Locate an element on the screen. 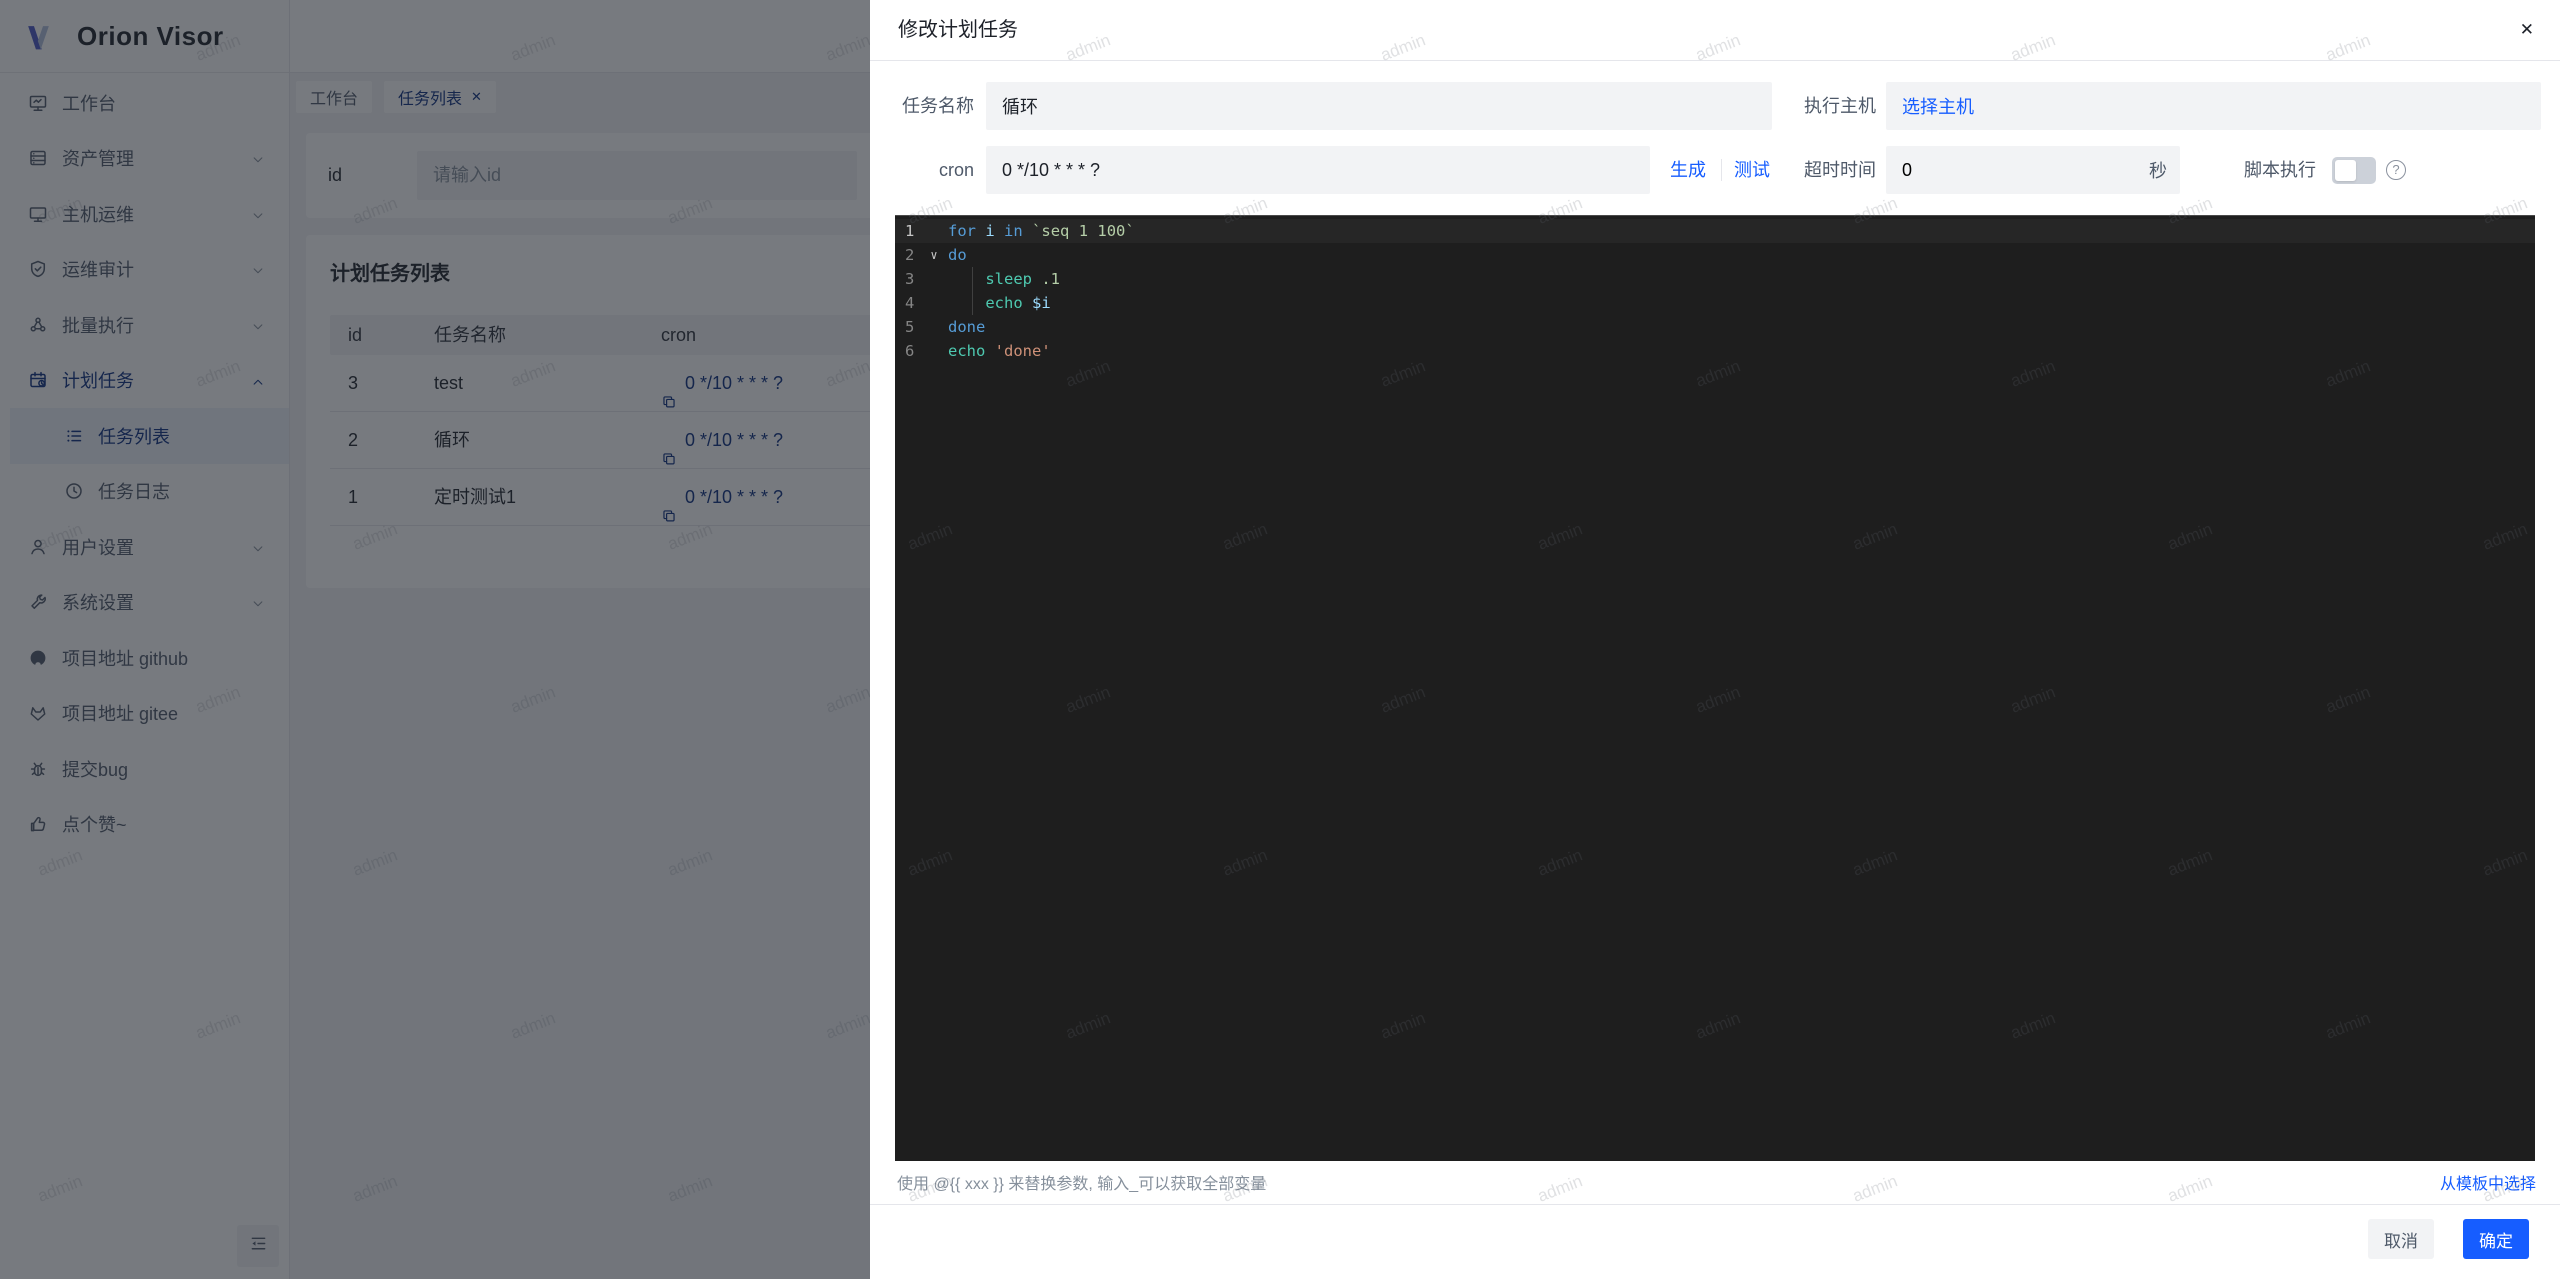 The width and height of the screenshot is (2560, 1279). code-token: in is located at coordinates (1013, 231).